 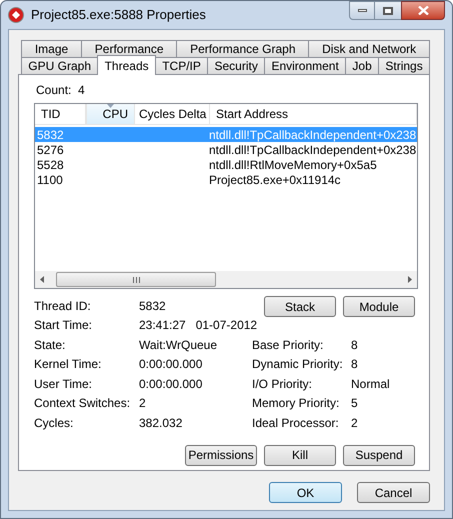 What do you see at coordinates (305, 492) in the screenshot?
I see `default-button: OK` at bounding box center [305, 492].